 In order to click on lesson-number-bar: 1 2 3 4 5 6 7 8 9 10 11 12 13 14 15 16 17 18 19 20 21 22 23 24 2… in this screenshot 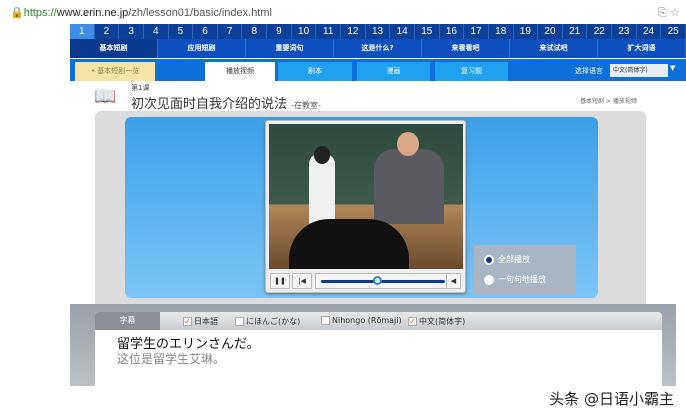, I will do `click(378, 31)`.